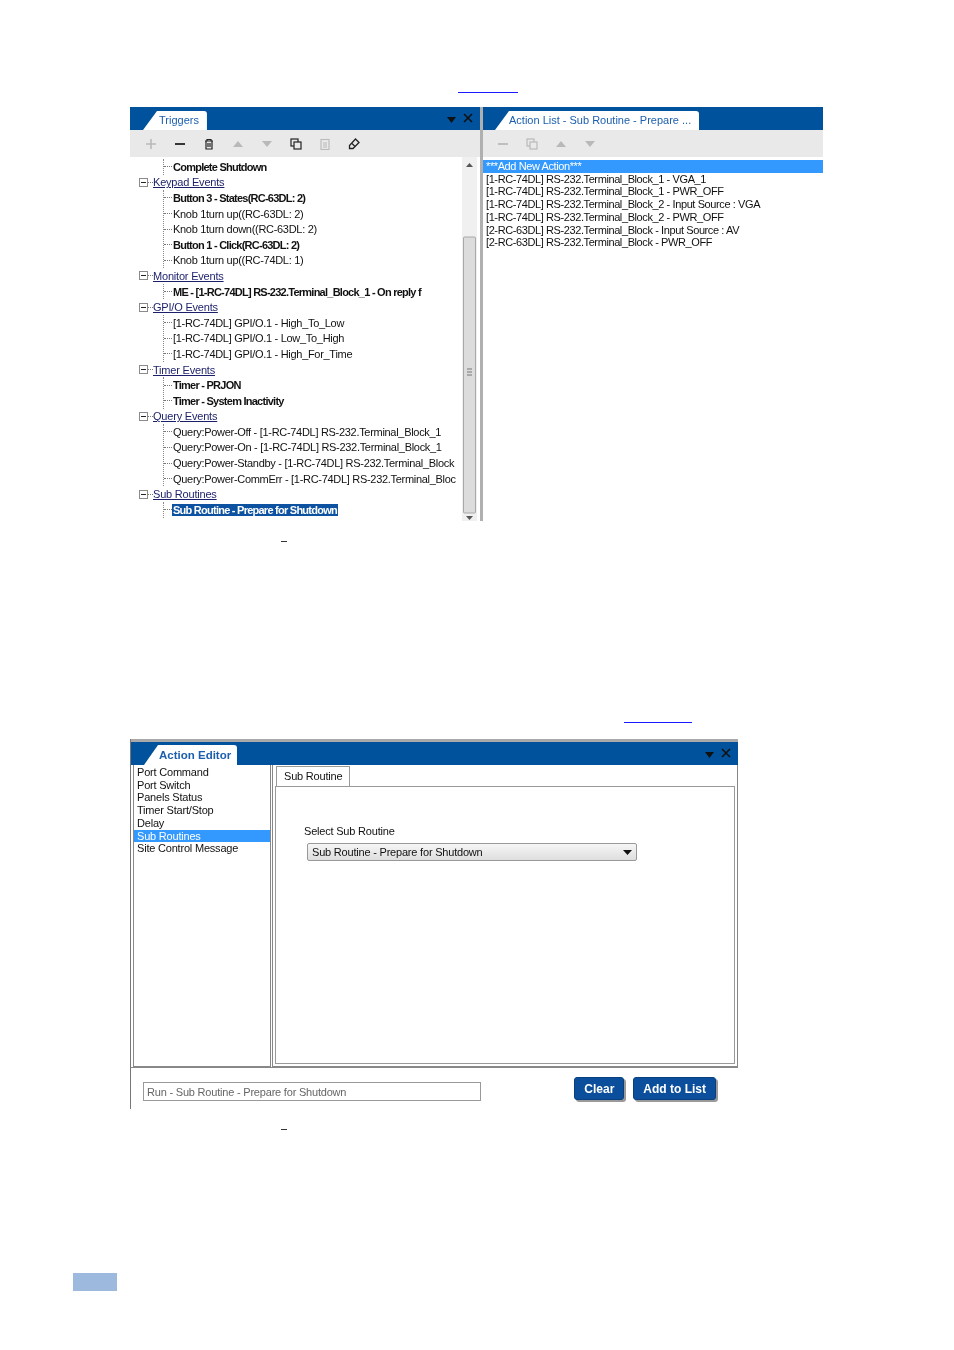  Describe the element at coordinates (255, 509) in the screenshot. I see `tree-item: Sub Routine - Prepare for Shutdown` at that location.